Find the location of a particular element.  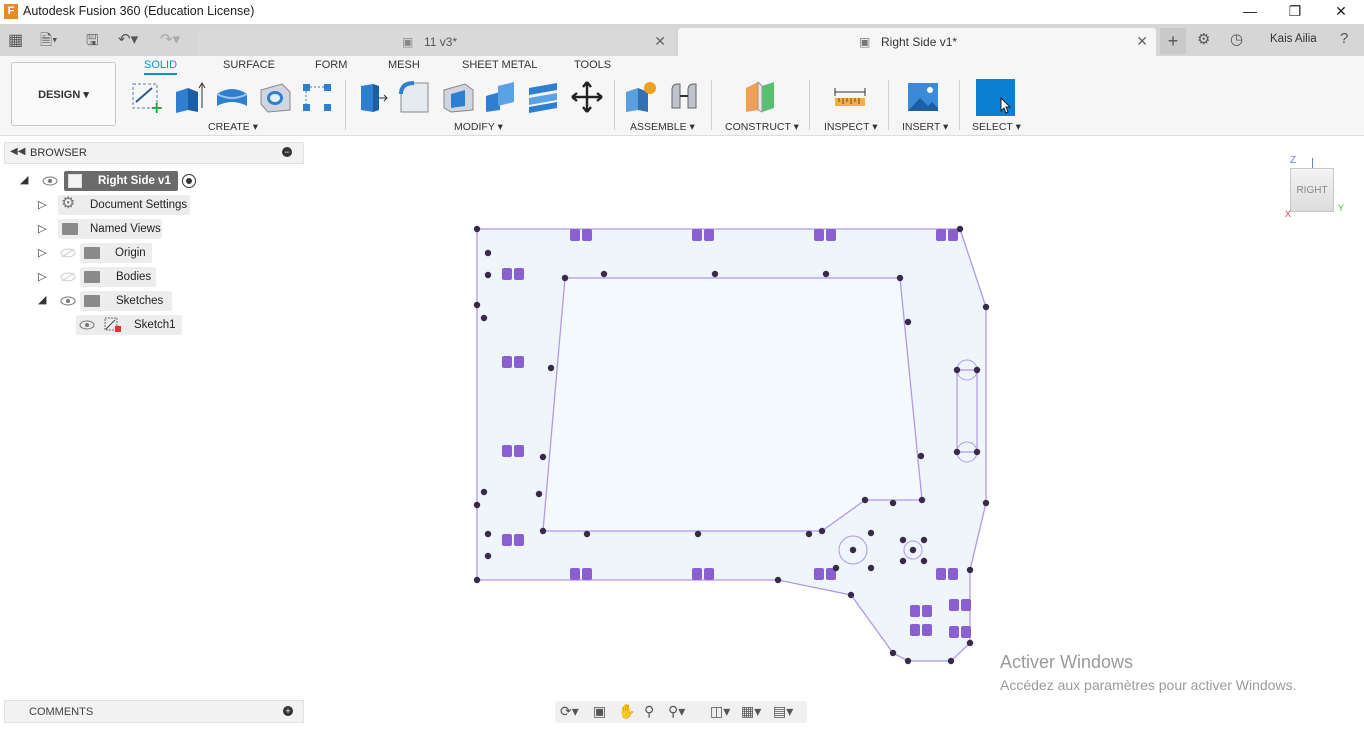

axis-z-label: Z is located at coordinates (1293, 160).